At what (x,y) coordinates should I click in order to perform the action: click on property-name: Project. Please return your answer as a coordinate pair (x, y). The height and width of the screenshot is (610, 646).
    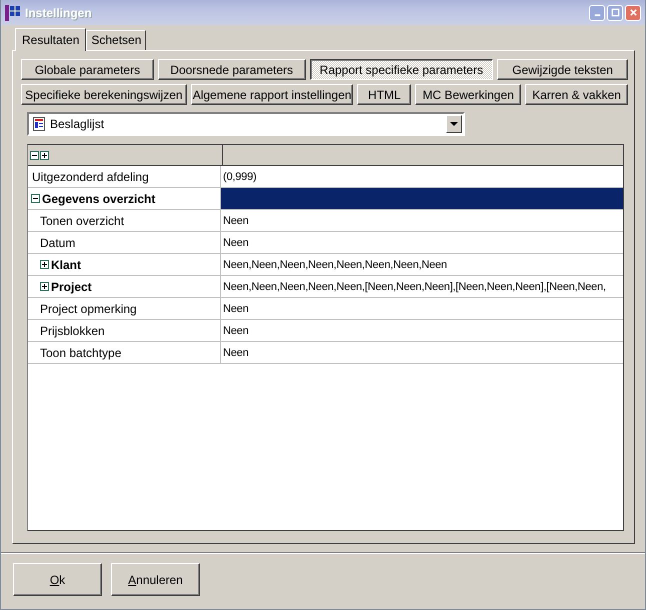
    Looking at the image, I should click on (71, 287).